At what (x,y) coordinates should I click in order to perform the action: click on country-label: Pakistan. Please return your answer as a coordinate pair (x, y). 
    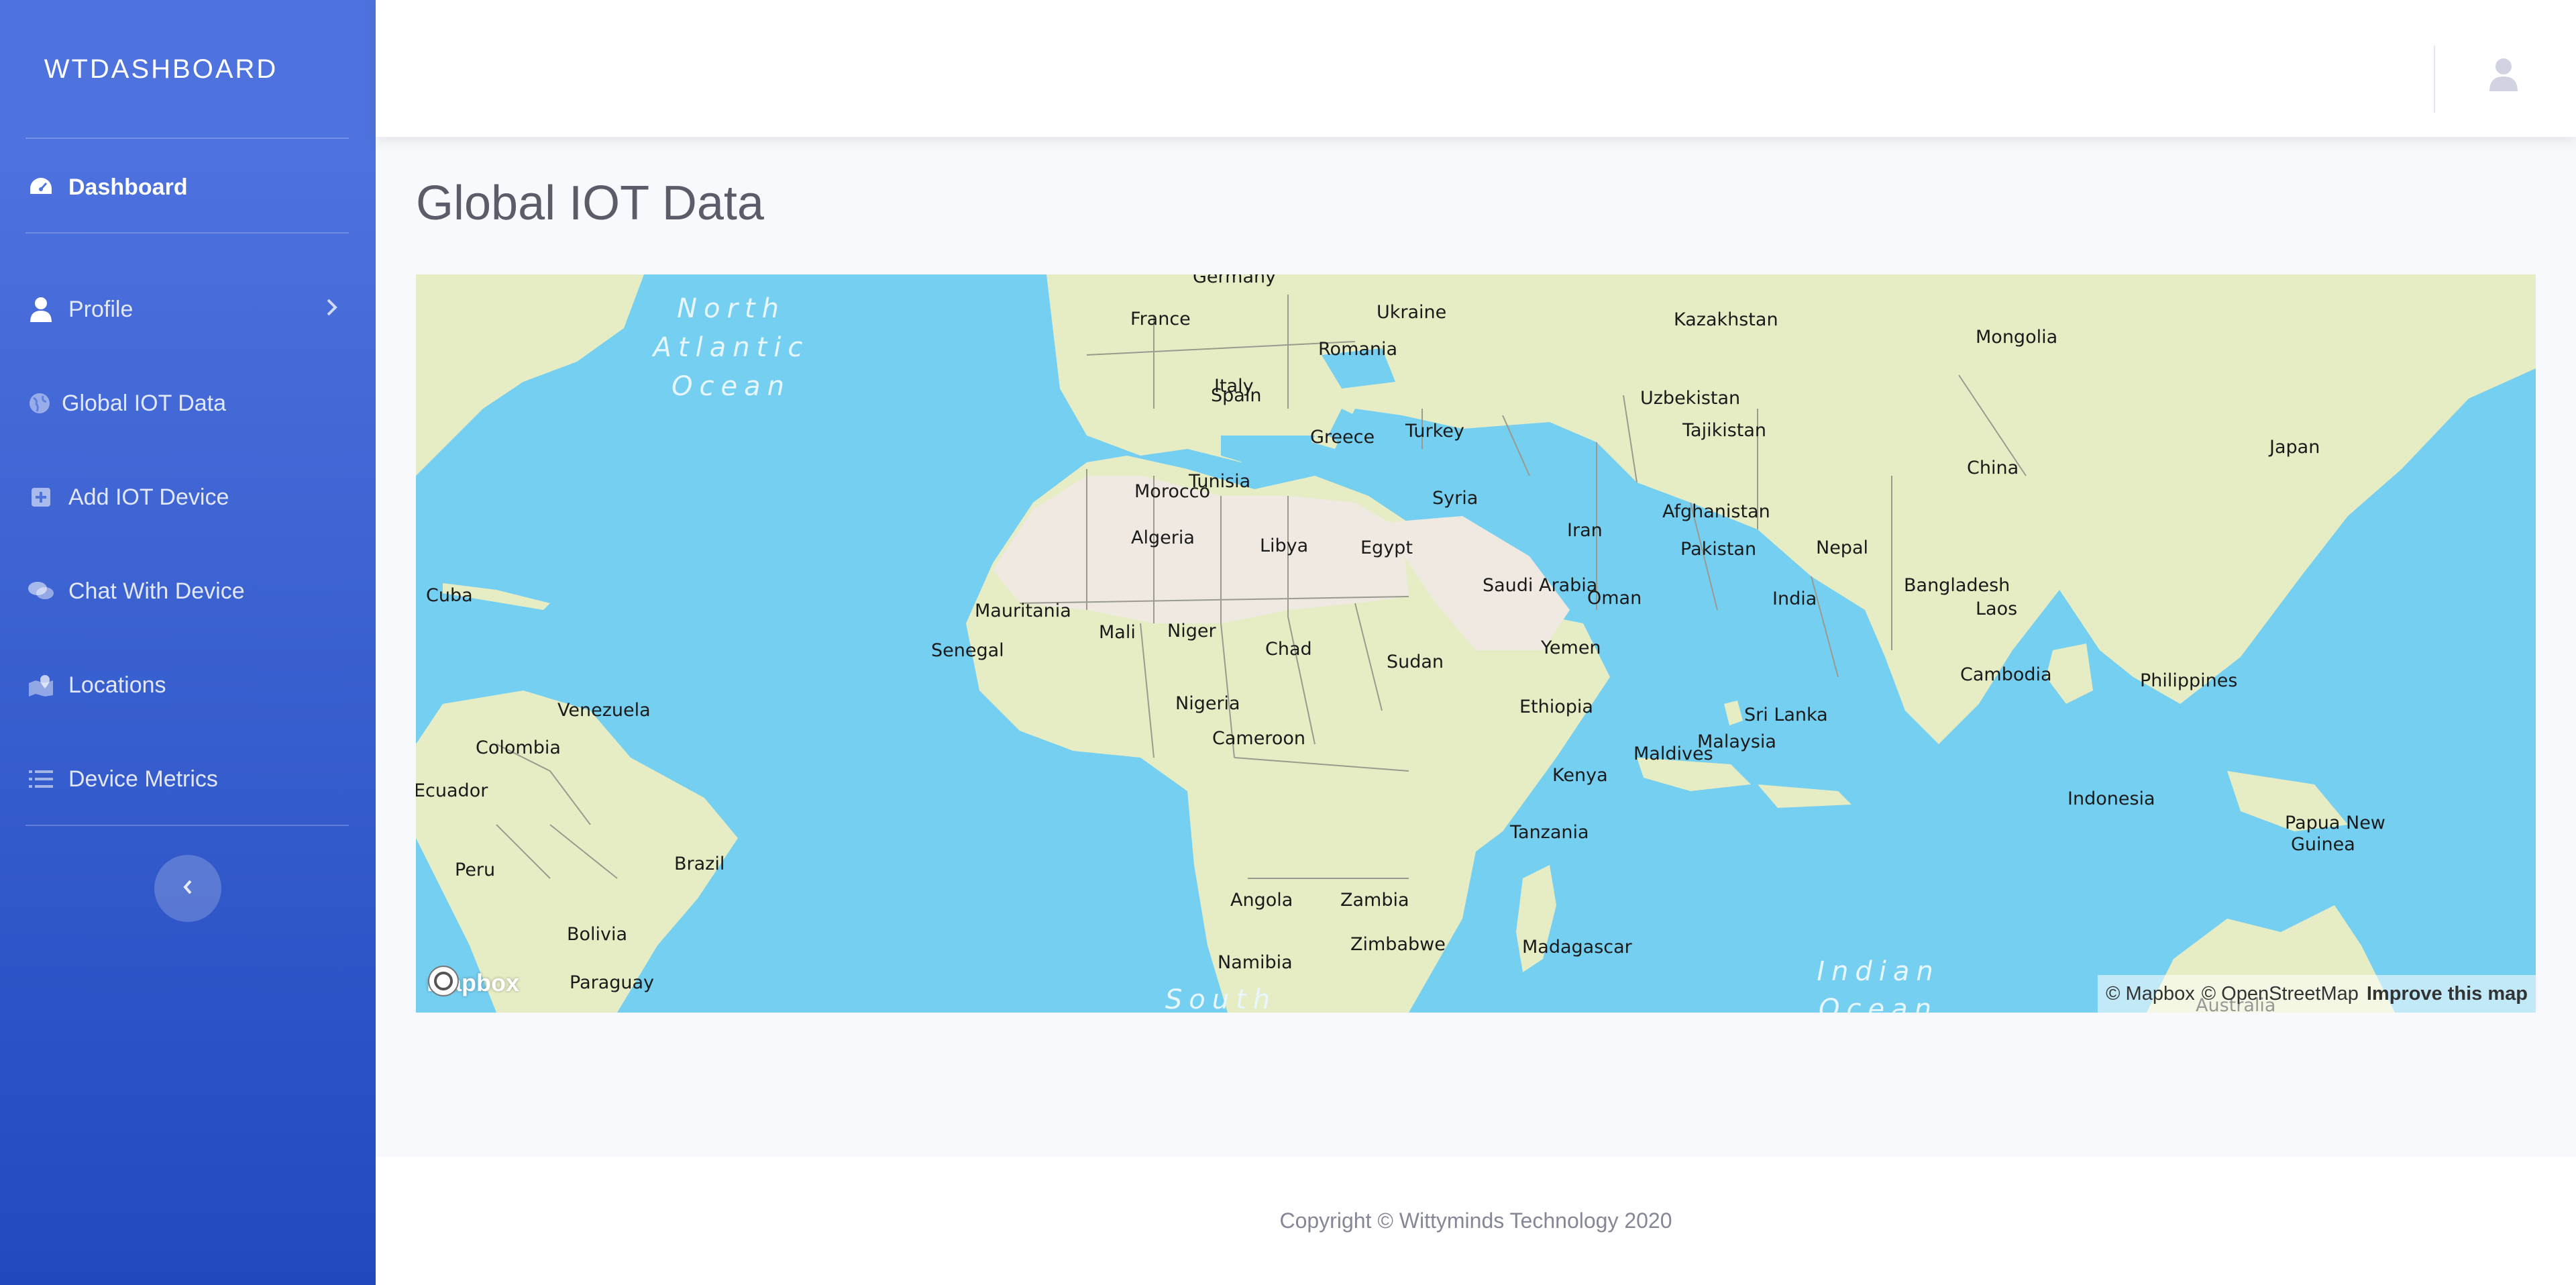
    Looking at the image, I should click on (1718, 549).